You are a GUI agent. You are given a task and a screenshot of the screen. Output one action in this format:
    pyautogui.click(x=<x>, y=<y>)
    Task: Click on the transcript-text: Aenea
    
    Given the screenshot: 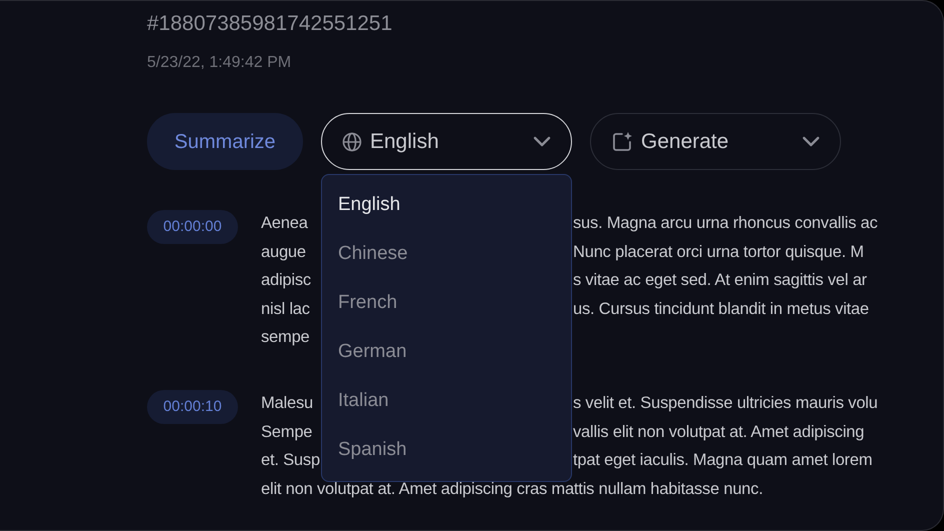 What is the action you would take?
    pyautogui.click(x=284, y=223)
    